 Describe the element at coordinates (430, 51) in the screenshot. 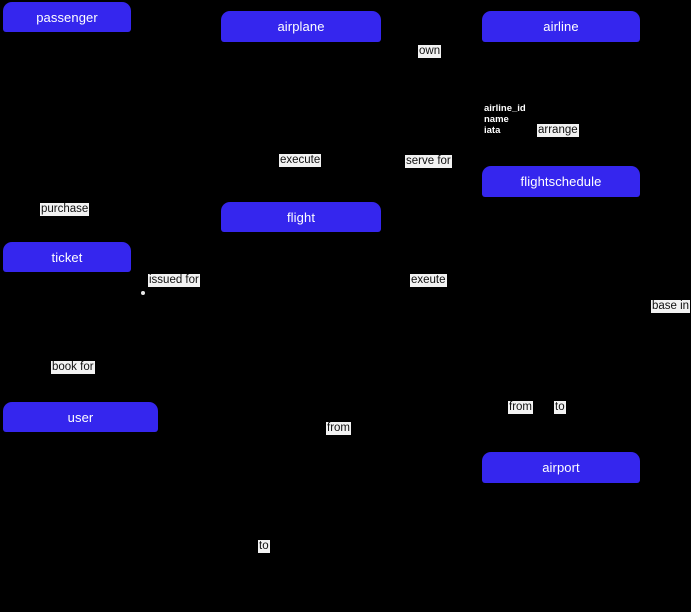

I see `edge-label-own: own` at that location.